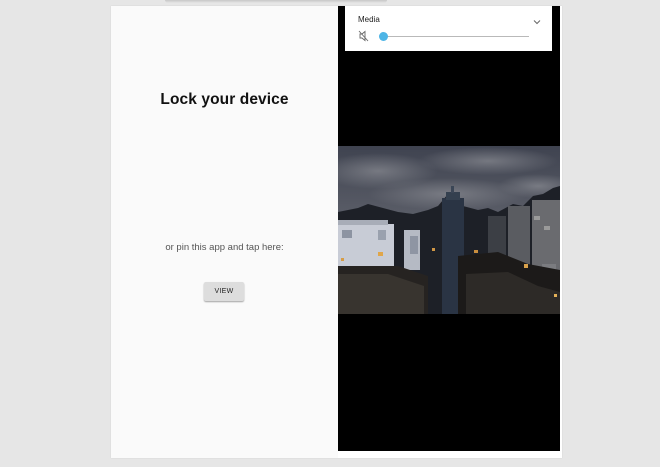 The width and height of the screenshot is (660, 467). What do you see at coordinates (537, 19) in the screenshot?
I see `chevron-down-icon` at bounding box center [537, 19].